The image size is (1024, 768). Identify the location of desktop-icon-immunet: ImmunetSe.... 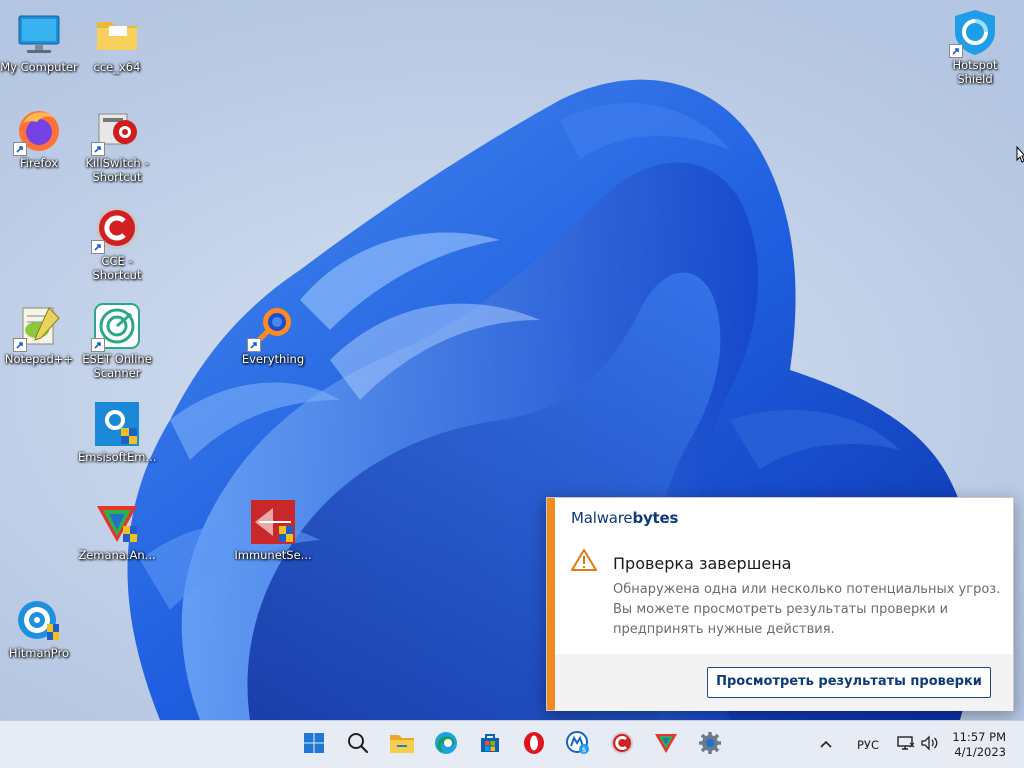
(273, 530).